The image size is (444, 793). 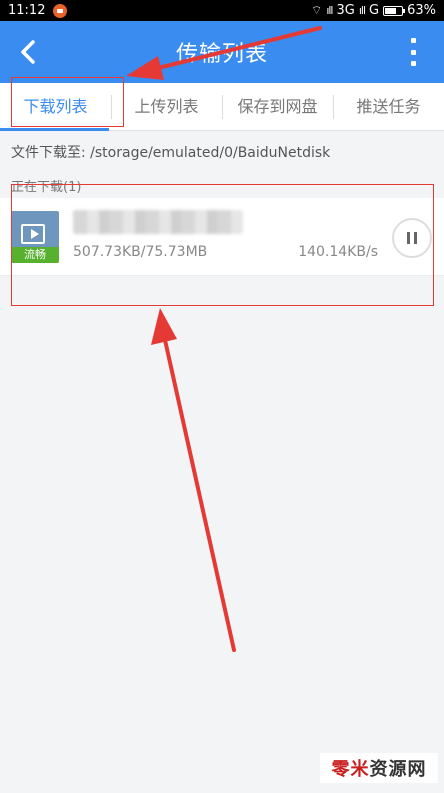 I want to click on status-bar: 11:12 ⌔ ıll 3G ıll G 63%, so click(x=222, y=10).